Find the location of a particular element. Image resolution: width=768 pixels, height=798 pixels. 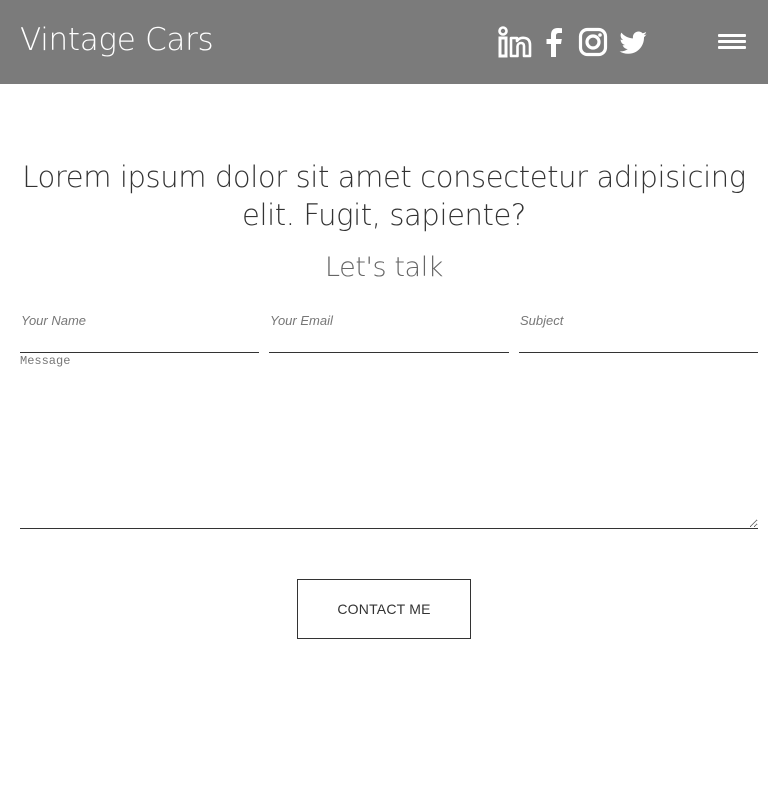

lets-talk-heading: Let's talk is located at coordinates (384, 267).